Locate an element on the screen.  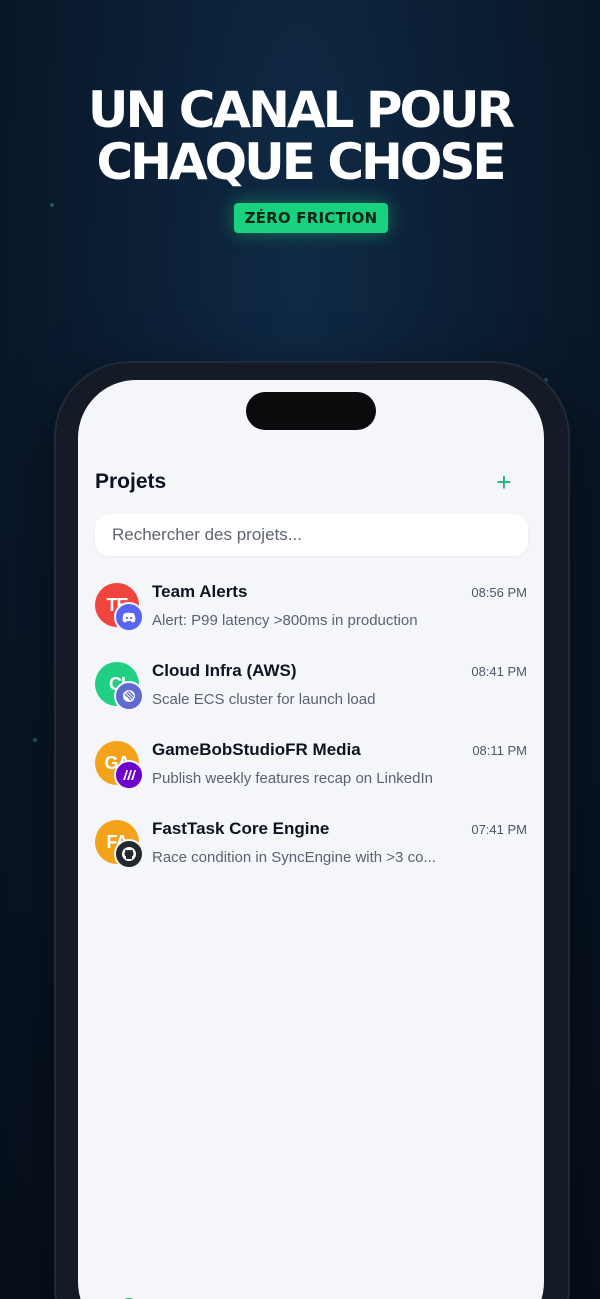
dynamic-island is located at coordinates (311, 411).